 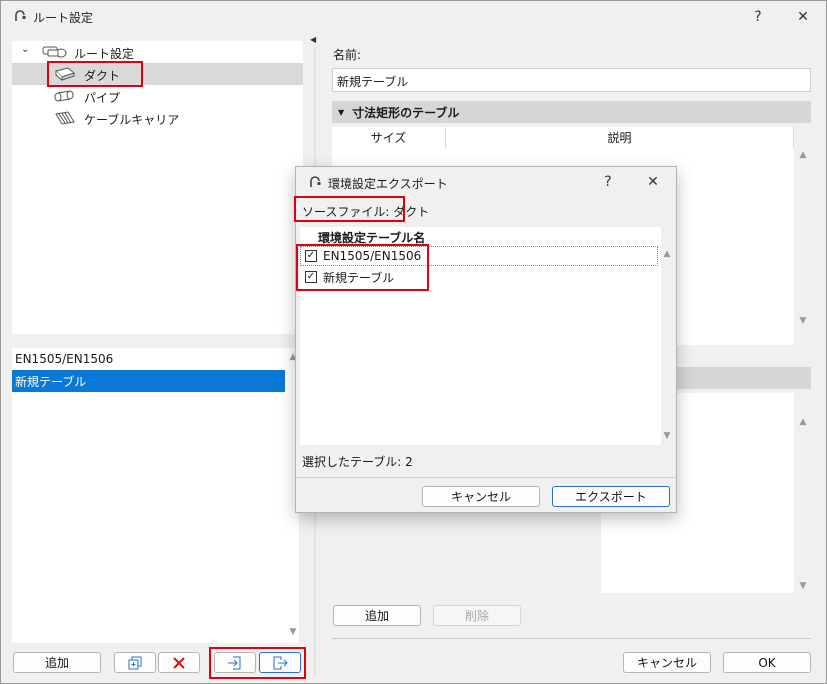 I want to click on export-icon, so click(x=280, y=662).